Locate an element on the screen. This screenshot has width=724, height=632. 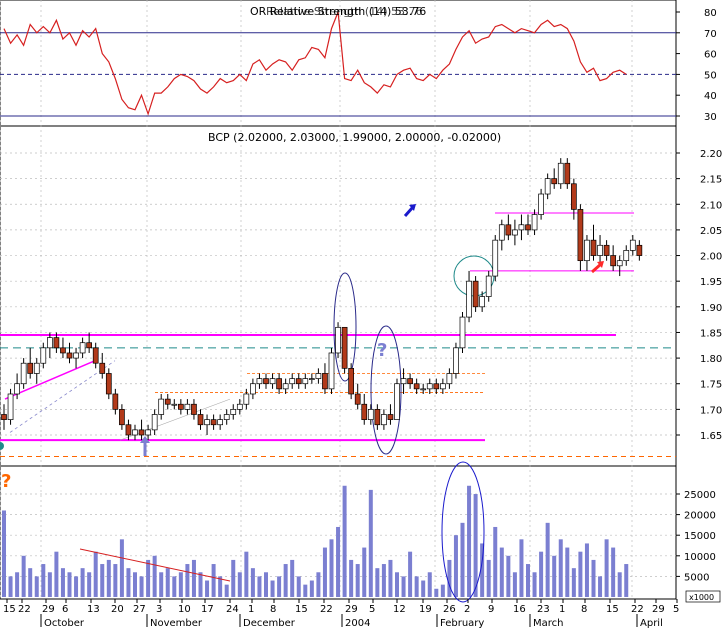
rsi-header-overlap: Relative Strength (14) 53.76 is located at coordinates (344, 11).